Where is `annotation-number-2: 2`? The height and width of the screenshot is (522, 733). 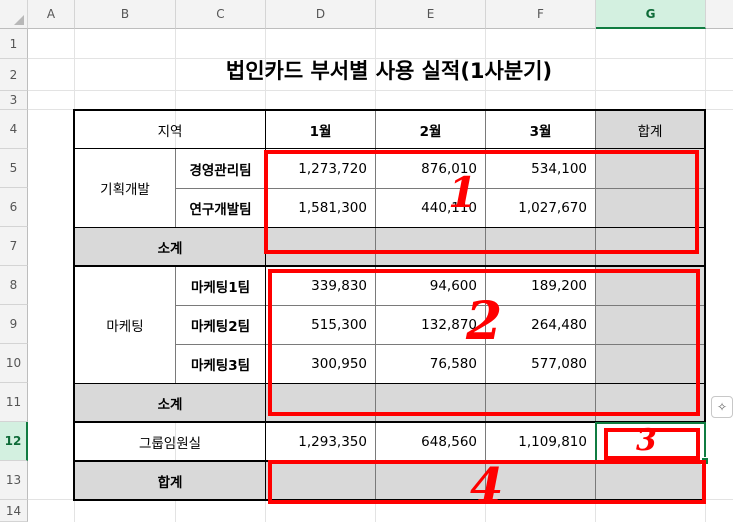 annotation-number-2: 2 is located at coordinates (484, 321).